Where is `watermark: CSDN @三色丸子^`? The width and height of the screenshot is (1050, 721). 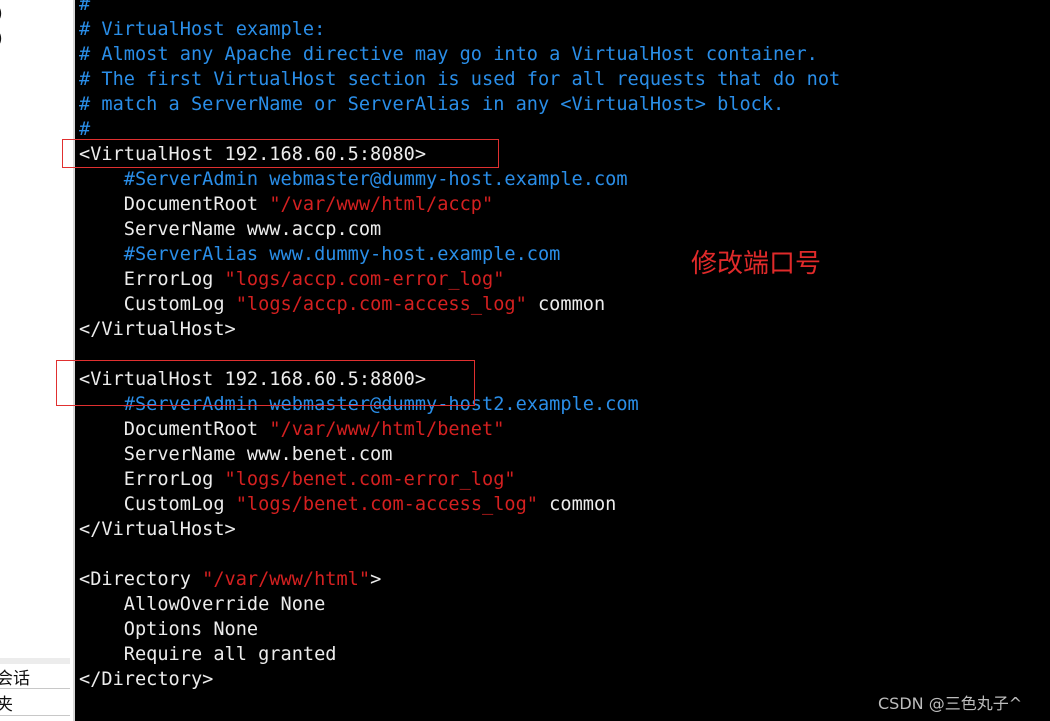
watermark: CSDN @三色丸子^ is located at coordinates (950, 703).